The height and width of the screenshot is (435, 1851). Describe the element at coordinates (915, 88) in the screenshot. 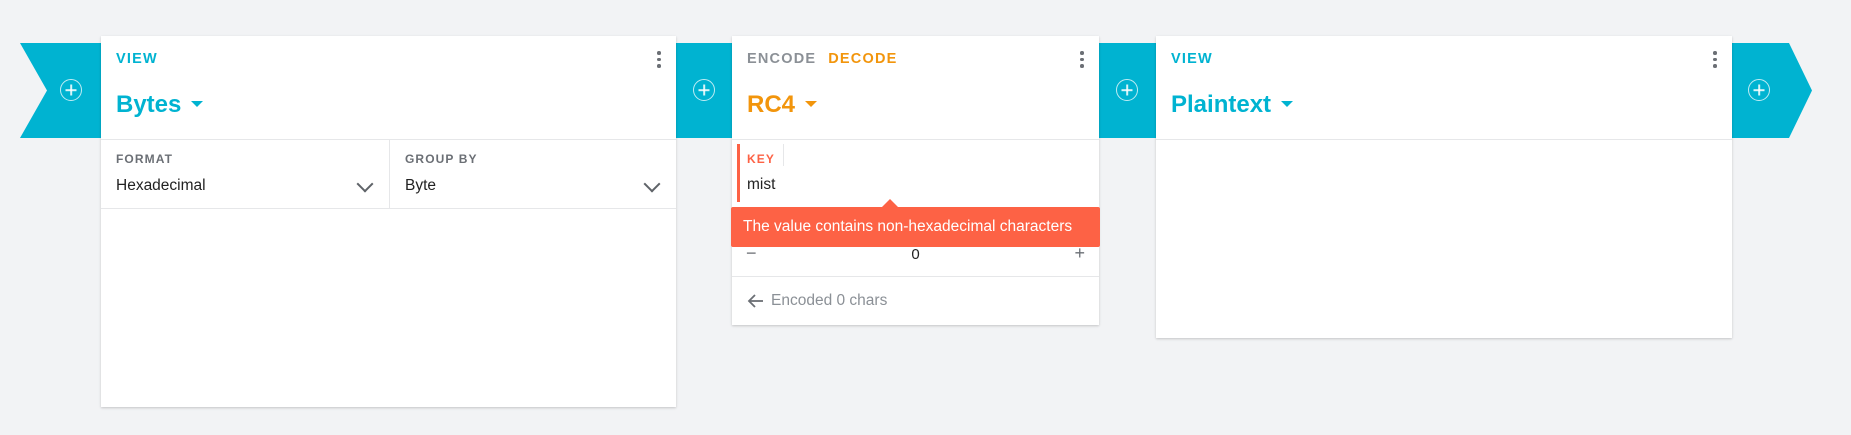

I see `card-header: ENCODE DECODE RC4` at that location.